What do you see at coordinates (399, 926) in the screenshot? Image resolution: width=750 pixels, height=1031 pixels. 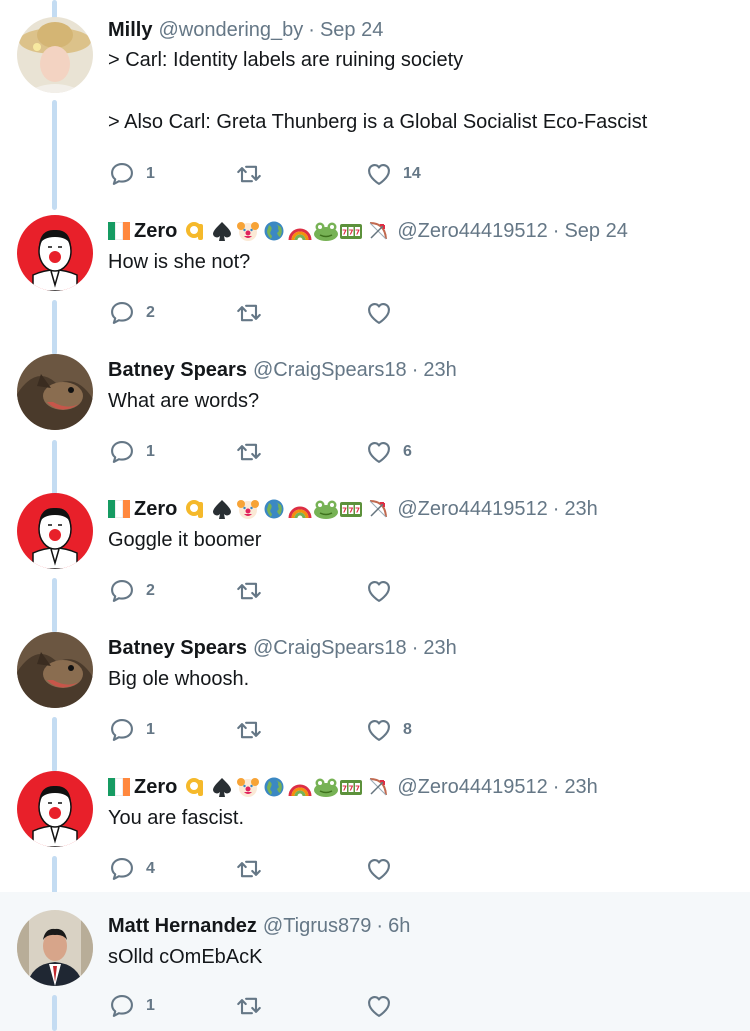 I see `timestamp: 6h` at bounding box center [399, 926].